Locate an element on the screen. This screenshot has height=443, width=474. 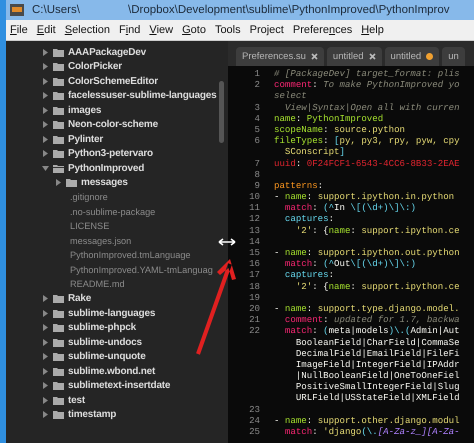
folder-name: AAAPackageDev is located at coordinates (107, 52).